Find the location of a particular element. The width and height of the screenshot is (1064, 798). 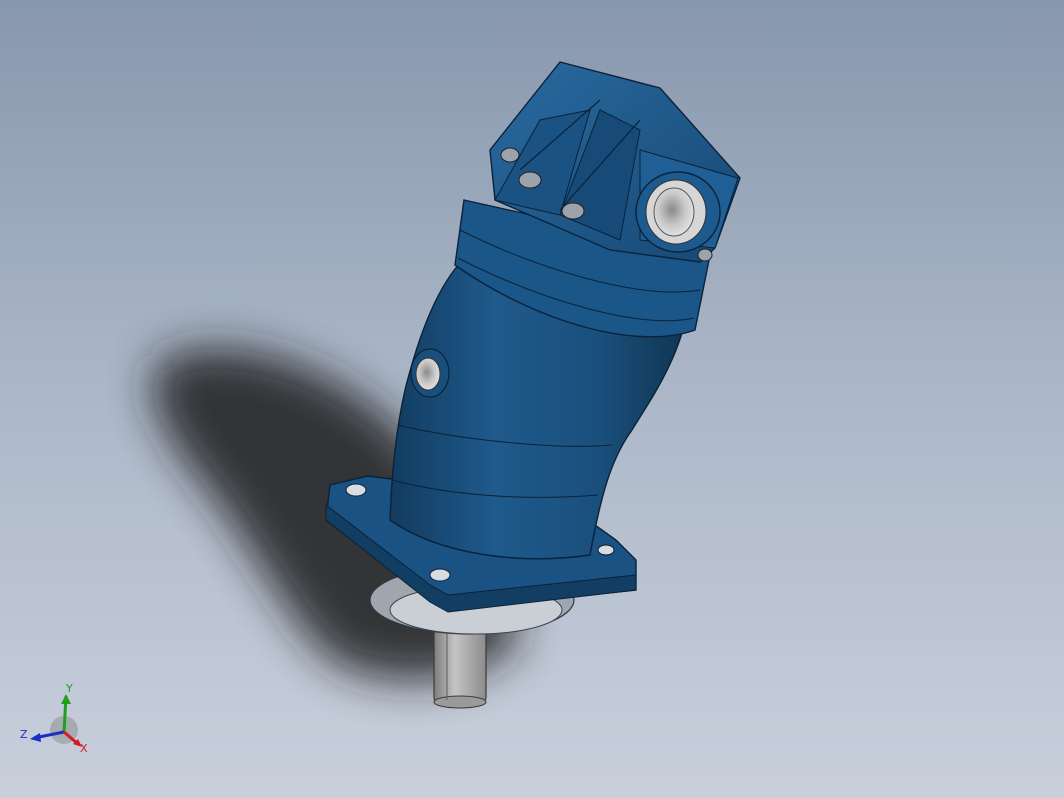

z-axis-label: Z is located at coordinates (24, 734).